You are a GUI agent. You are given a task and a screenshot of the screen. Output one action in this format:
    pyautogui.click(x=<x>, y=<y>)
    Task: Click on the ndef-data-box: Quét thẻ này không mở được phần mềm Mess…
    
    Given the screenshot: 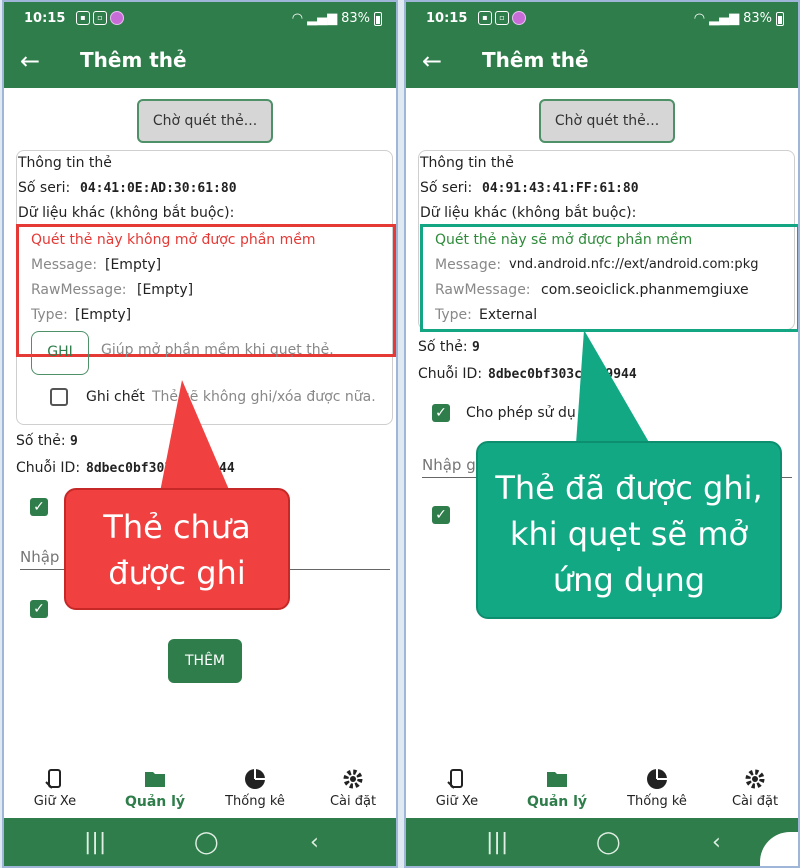 What is the action you would take?
    pyautogui.click(x=206, y=299)
    